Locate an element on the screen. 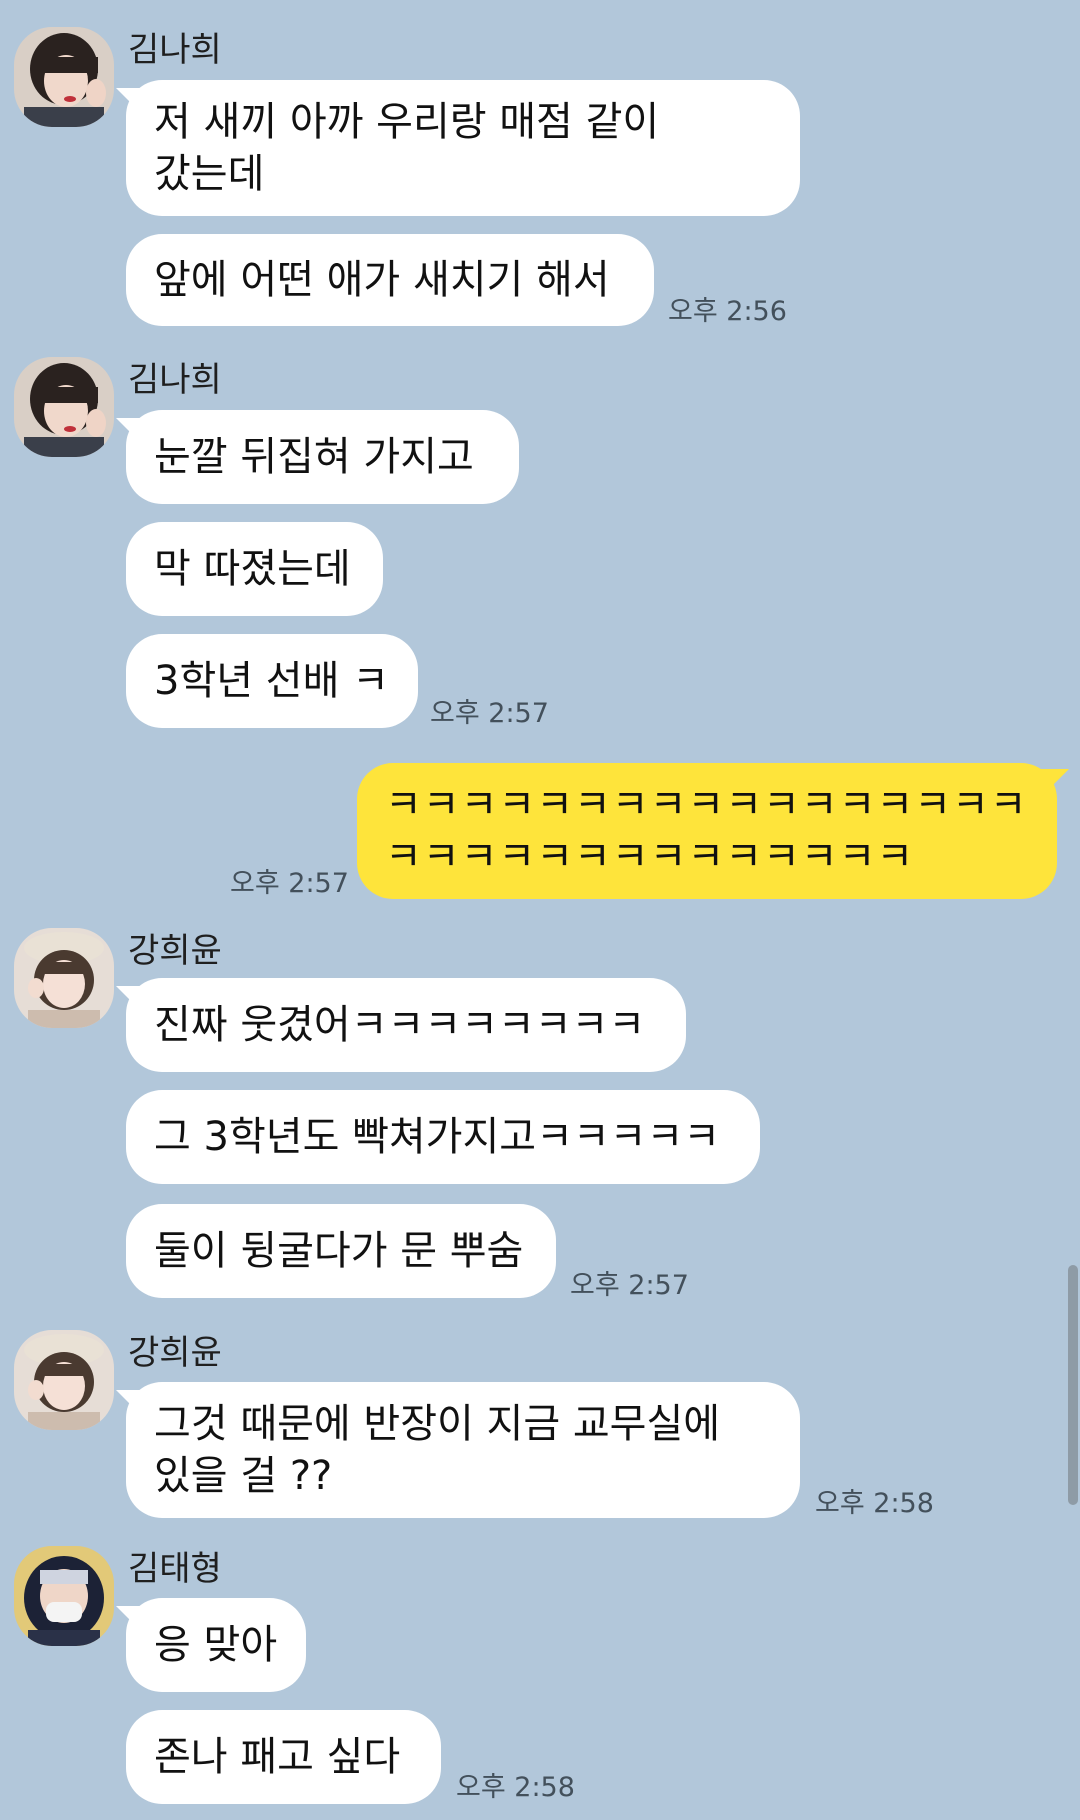 The image size is (1080, 1820). message-bubble: 막 따졌는데 is located at coordinates (254, 569).